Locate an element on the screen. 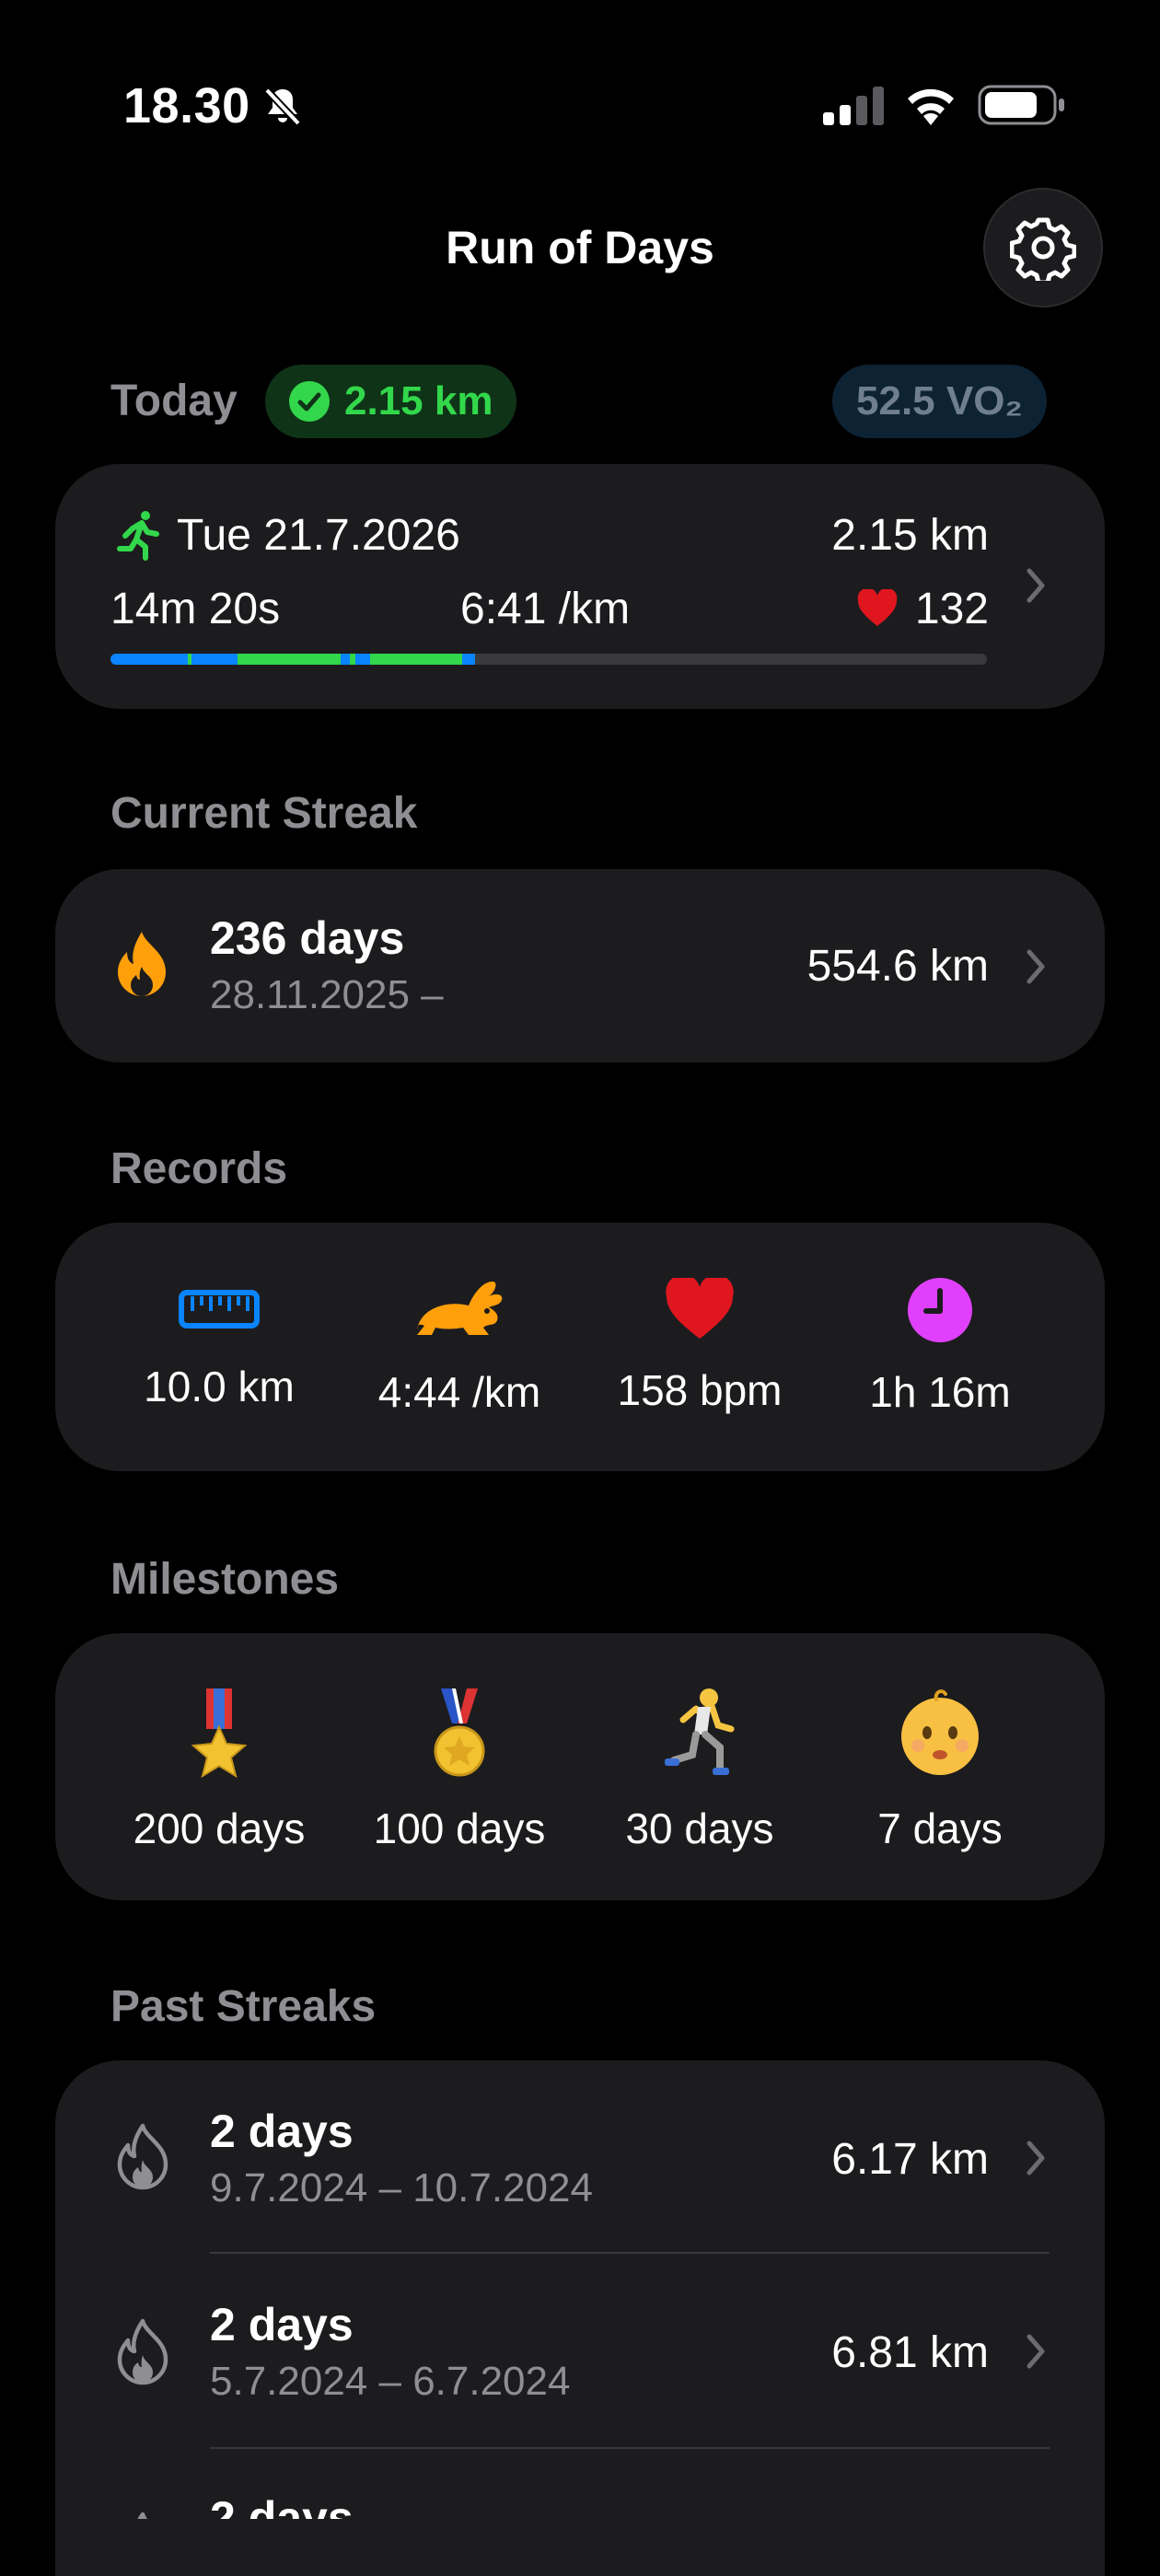 This screenshot has width=1160, height=2576. milestone-7-days-value: 7 days is located at coordinates (940, 1828).